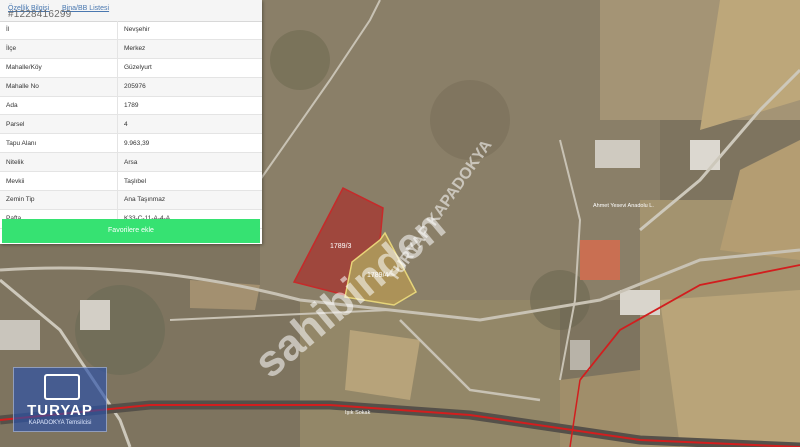 The height and width of the screenshot is (447, 800). I want to click on info-row: Zemin Tip Ana Taşınmaz, so click(131, 200).